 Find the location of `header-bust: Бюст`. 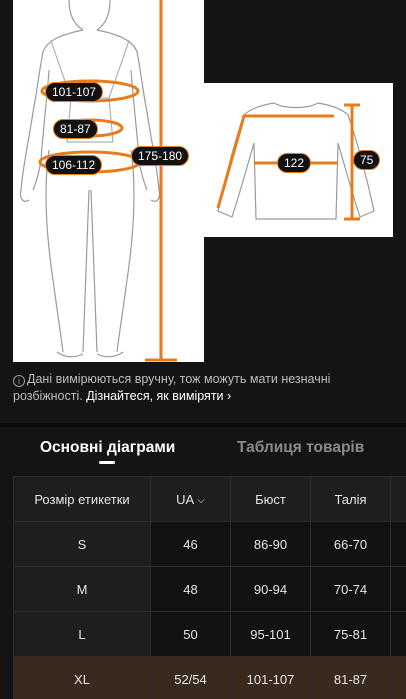

header-bust: Бюст is located at coordinates (270, 499).